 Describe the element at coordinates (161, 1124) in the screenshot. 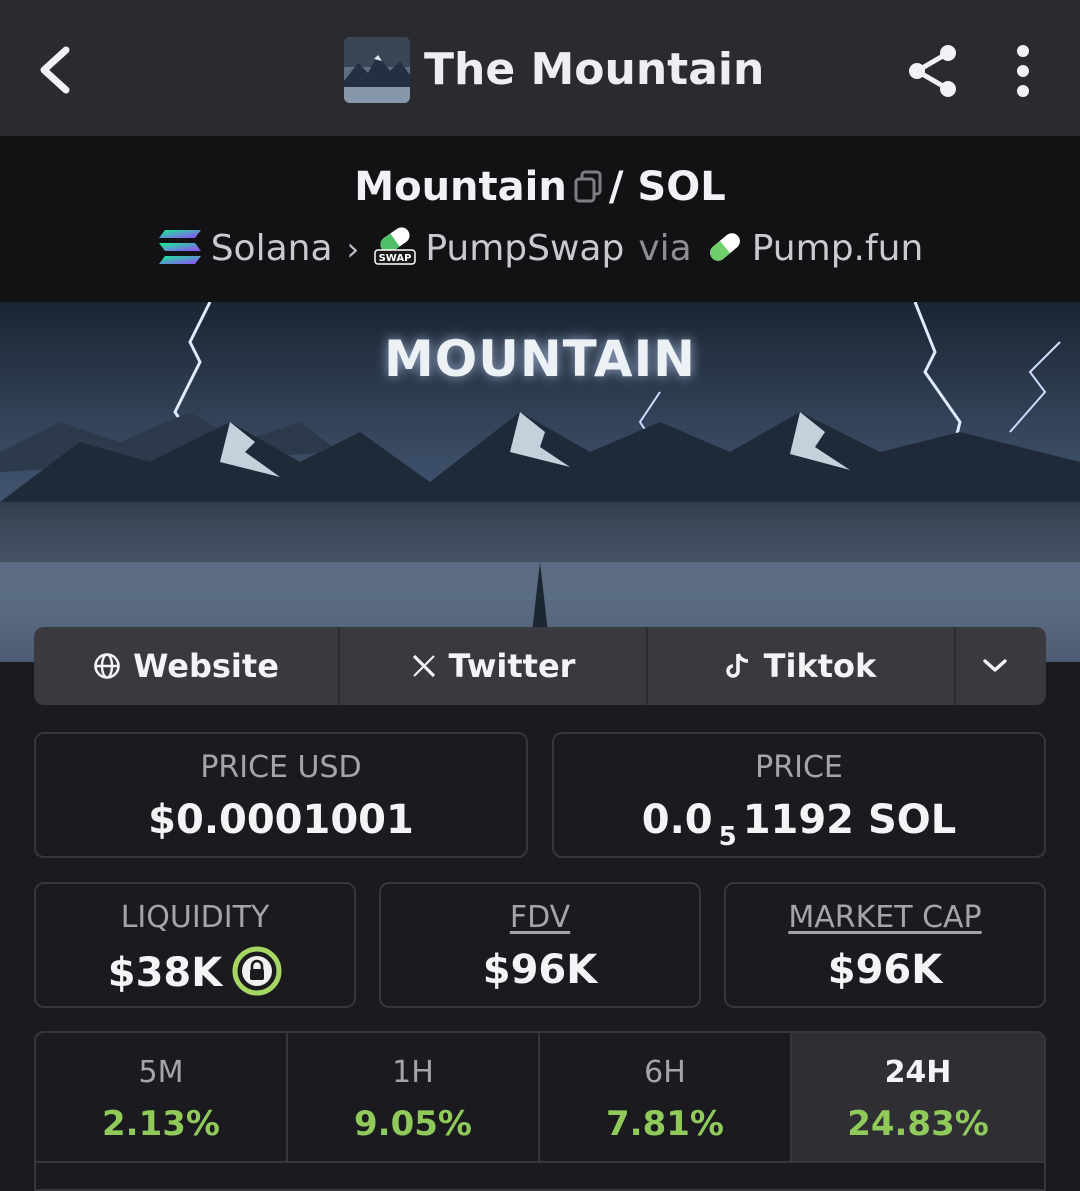

I see `tab-5m-change: 2.13%` at that location.